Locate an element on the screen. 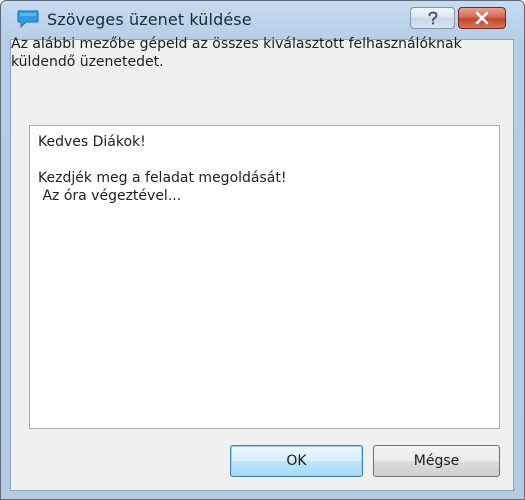 Image resolution: width=525 pixels, height=500 pixels. cancel-button: Mégse is located at coordinates (436, 461).